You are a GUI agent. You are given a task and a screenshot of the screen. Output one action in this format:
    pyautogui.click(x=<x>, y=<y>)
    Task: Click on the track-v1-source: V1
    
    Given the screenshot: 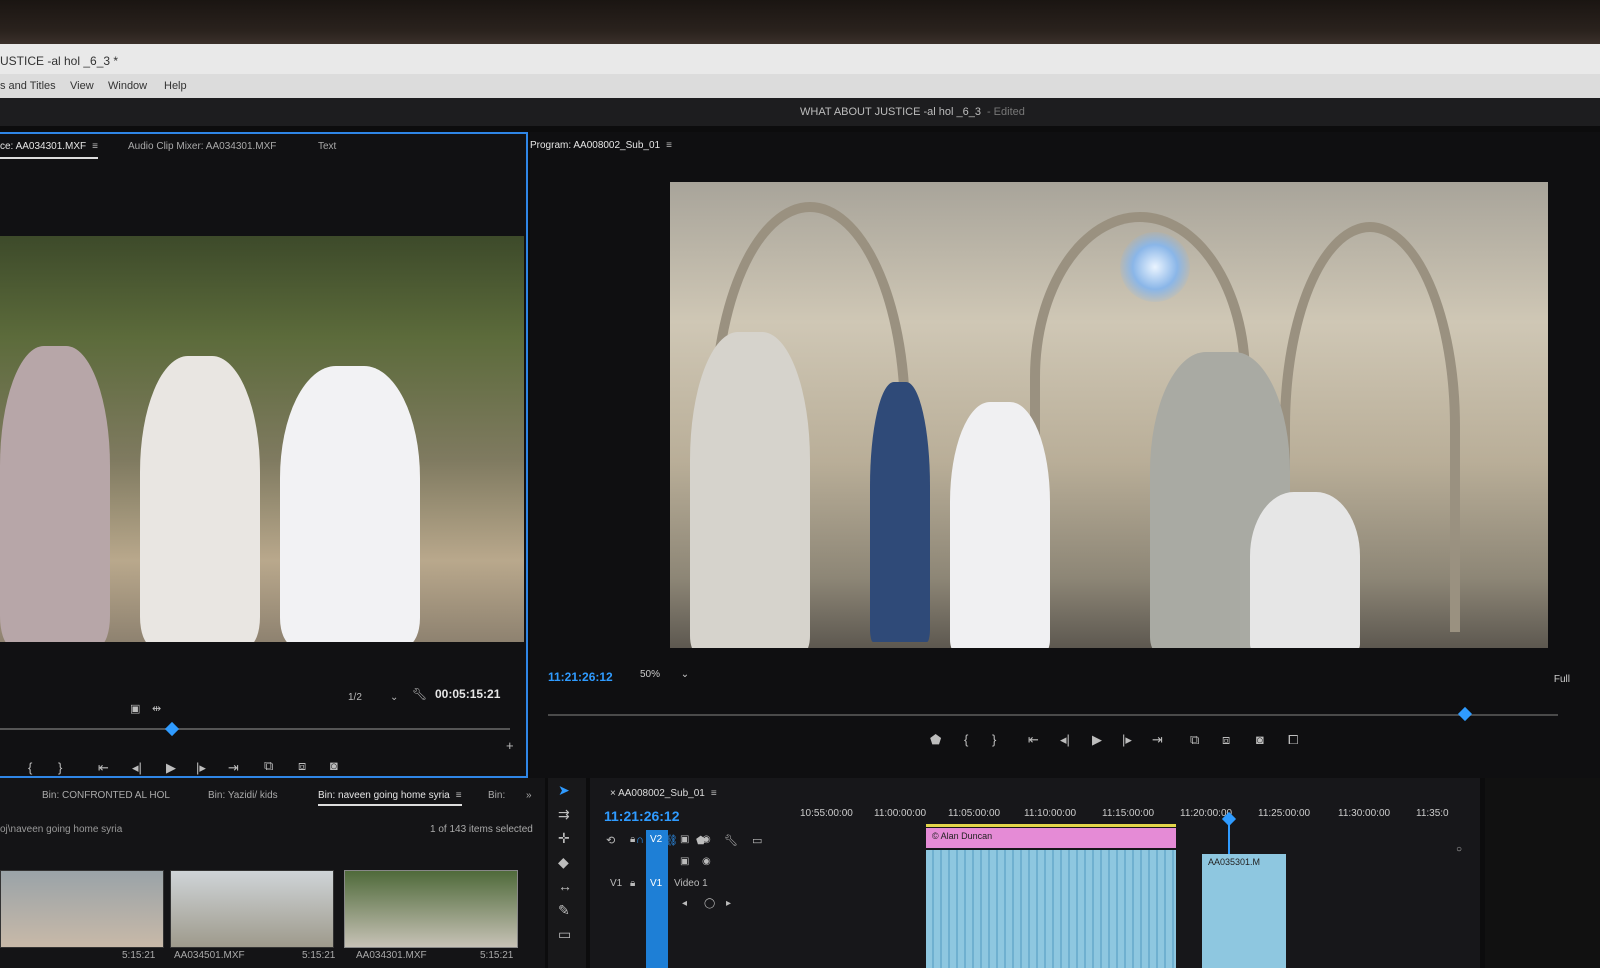 What is the action you would take?
    pyautogui.click(x=616, y=883)
    